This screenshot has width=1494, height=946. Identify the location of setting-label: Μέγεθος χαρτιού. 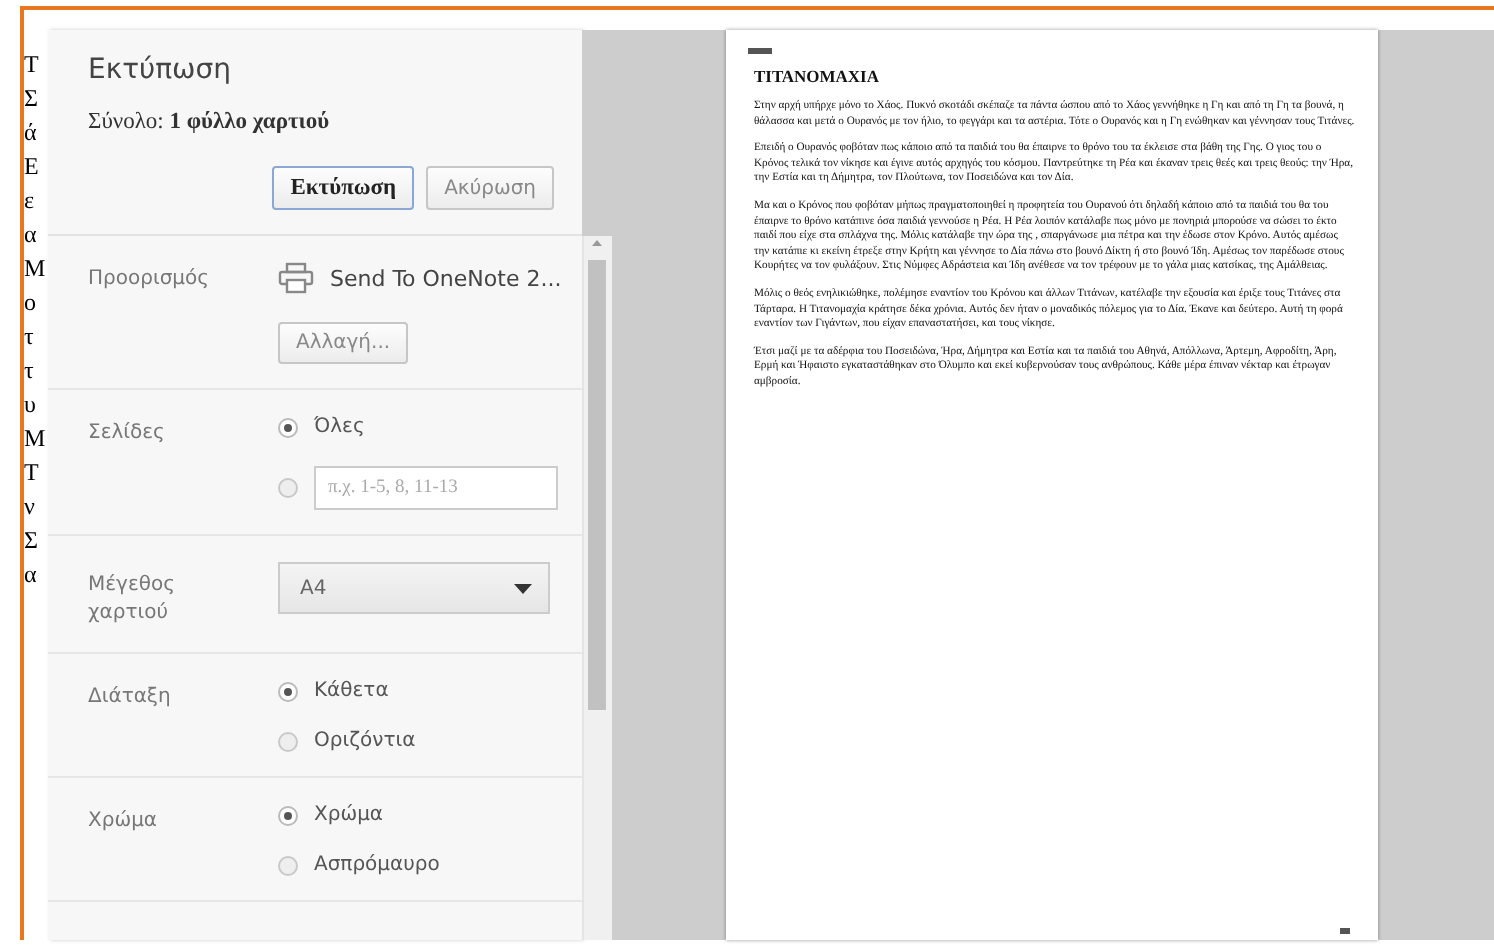
(132, 600).